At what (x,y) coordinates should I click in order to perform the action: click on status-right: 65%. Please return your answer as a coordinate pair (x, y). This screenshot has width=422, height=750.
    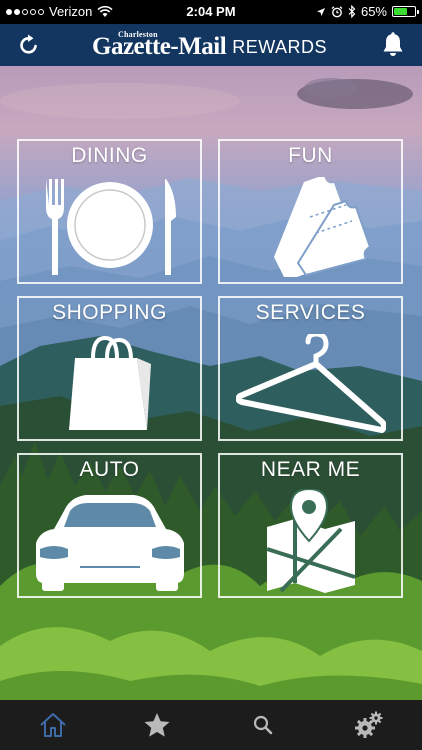
    Looking at the image, I should click on (367, 11).